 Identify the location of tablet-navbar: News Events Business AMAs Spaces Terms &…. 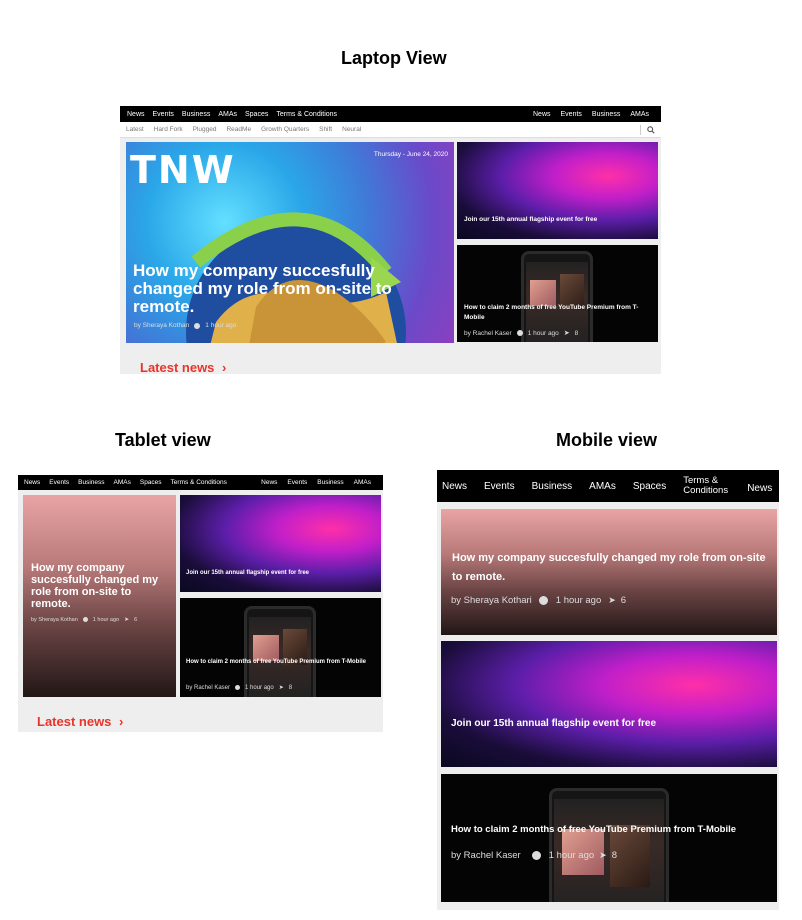
(200, 482).